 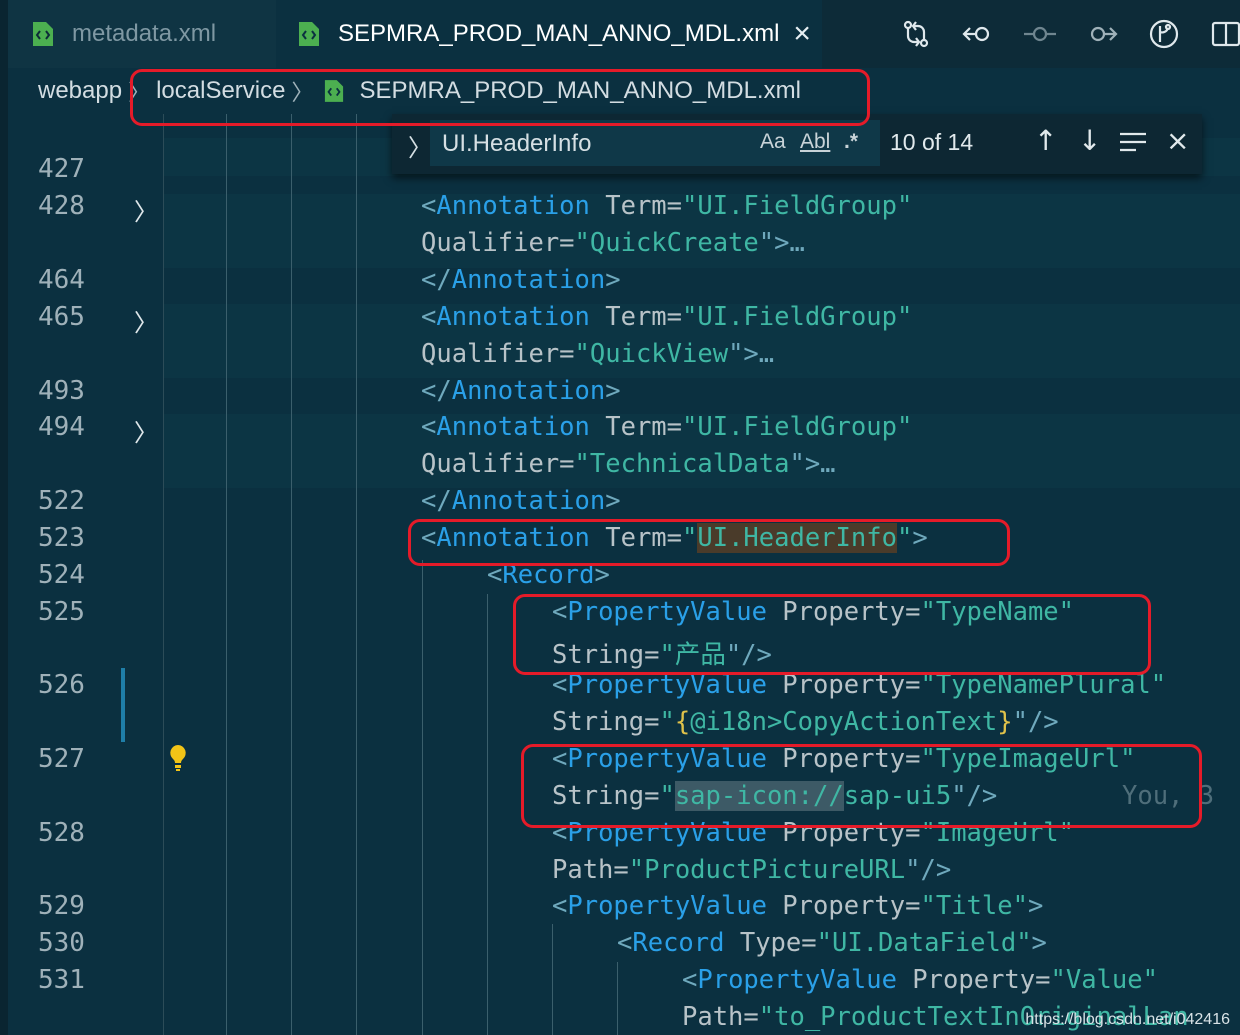 I want to click on code-line: <Record>, so click(x=548, y=575).